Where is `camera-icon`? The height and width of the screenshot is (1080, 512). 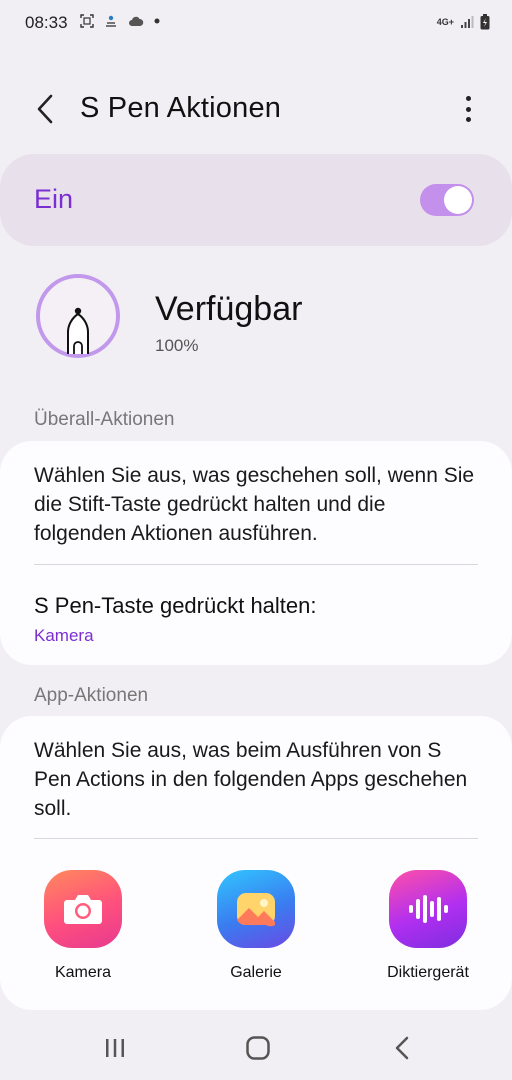 camera-icon is located at coordinates (83, 909).